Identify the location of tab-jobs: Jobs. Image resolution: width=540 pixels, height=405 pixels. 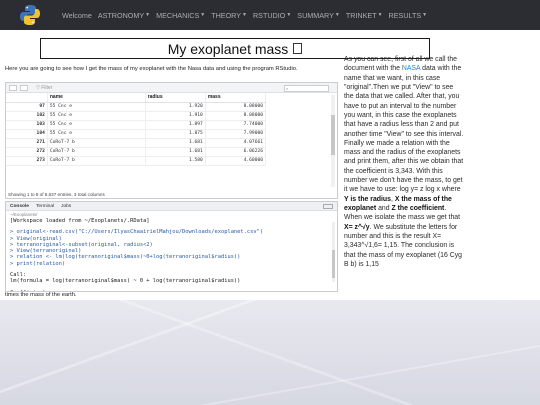
(66, 206).